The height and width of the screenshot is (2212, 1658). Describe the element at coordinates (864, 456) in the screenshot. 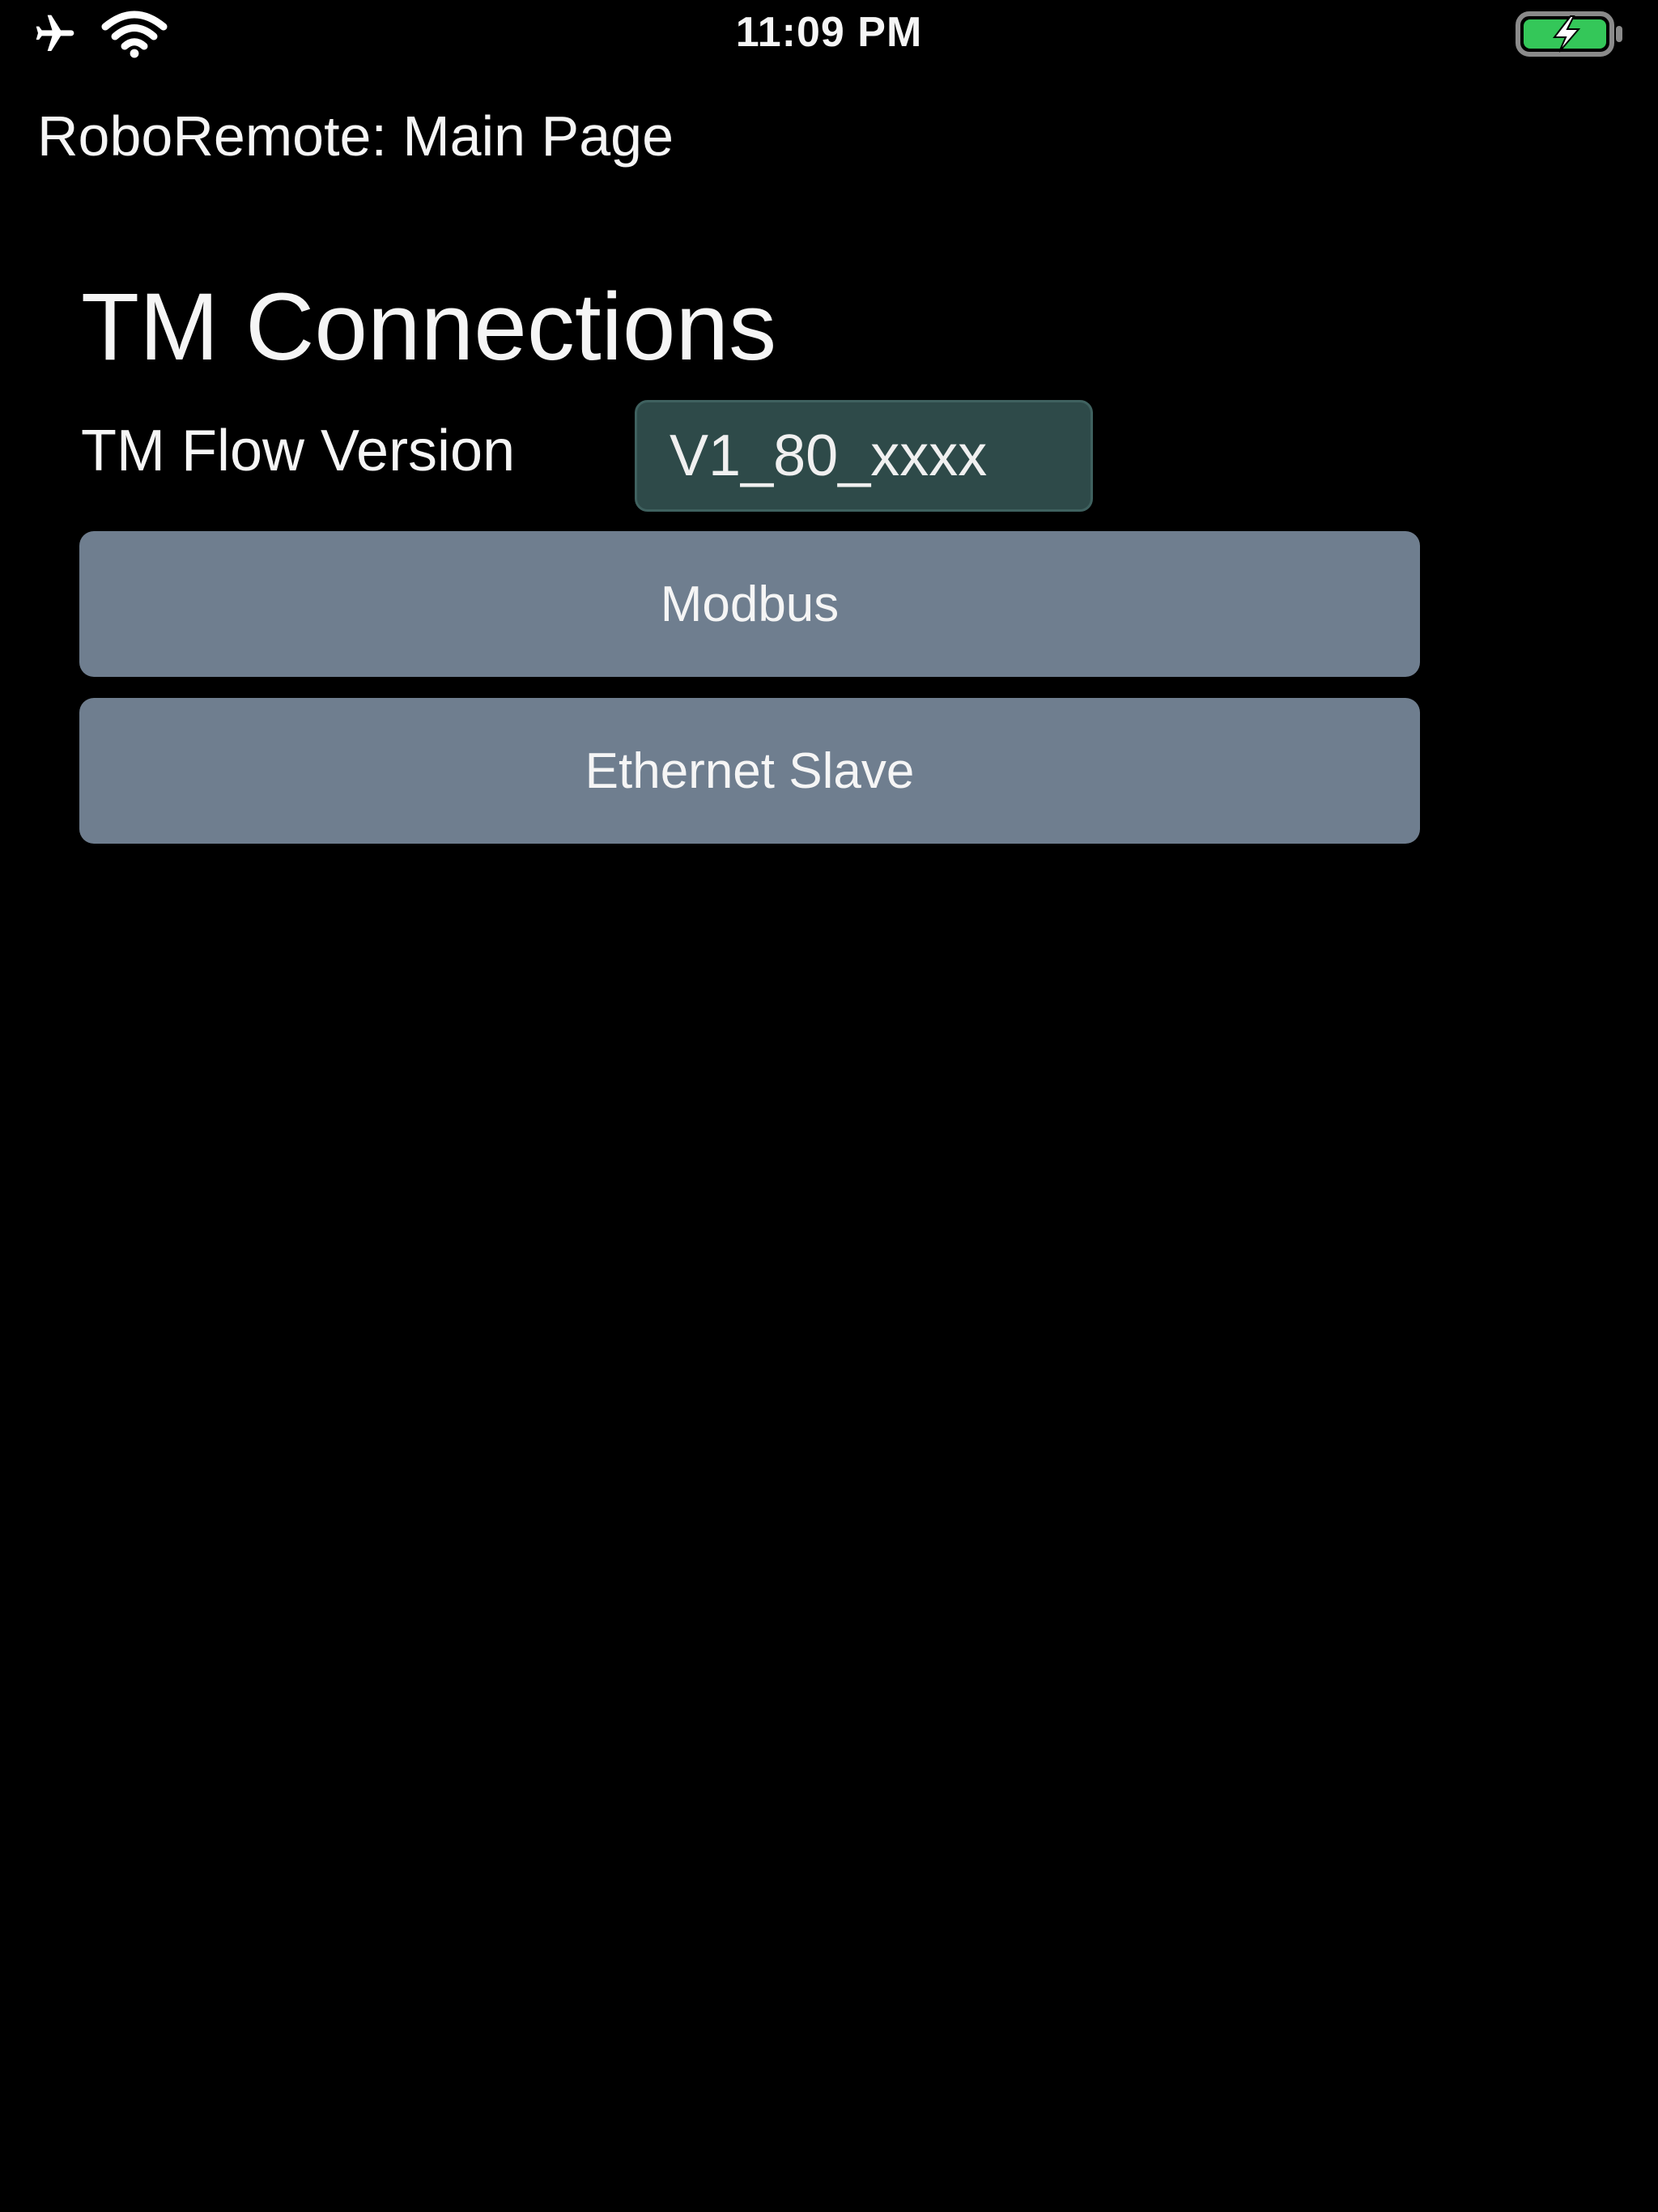

I see `version-input` at that location.